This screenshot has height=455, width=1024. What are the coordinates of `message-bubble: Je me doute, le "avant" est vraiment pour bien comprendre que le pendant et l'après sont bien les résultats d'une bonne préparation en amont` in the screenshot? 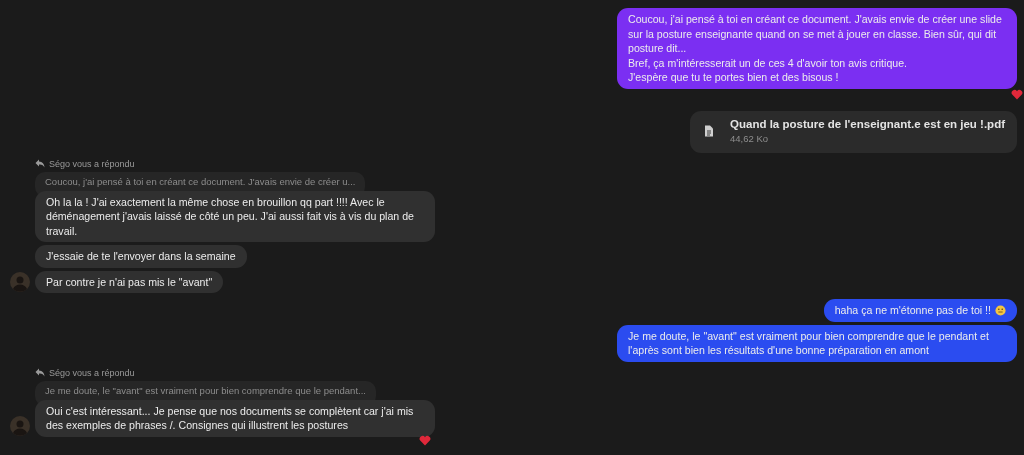 It's located at (817, 343).